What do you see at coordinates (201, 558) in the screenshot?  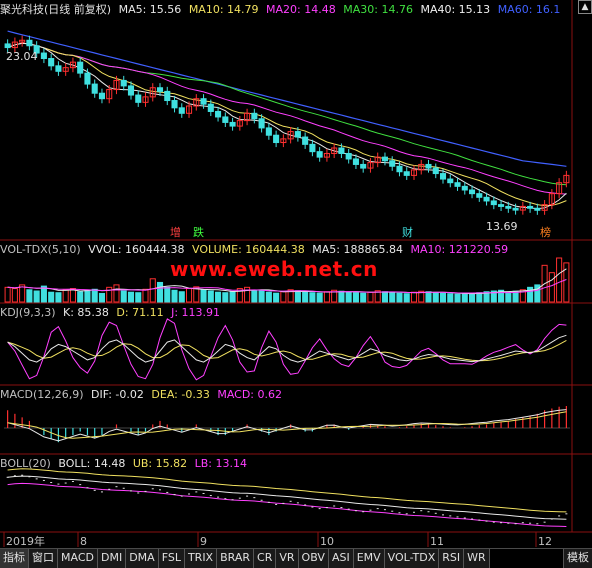 I see `tab-trix: TRIX` at bounding box center [201, 558].